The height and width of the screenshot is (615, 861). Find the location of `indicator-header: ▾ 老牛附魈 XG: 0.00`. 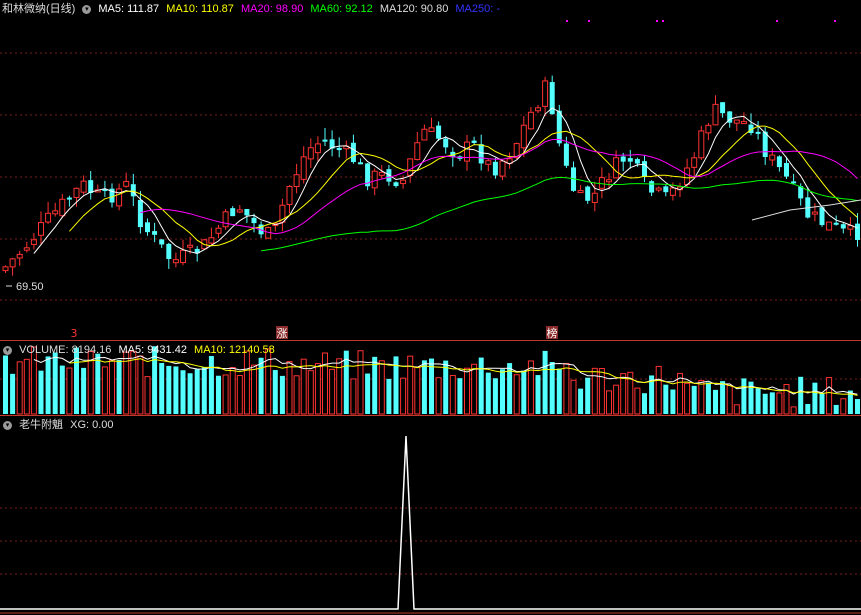

indicator-header: ▾ 老牛附魈 XG: 0.00 is located at coordinates (59, 425).